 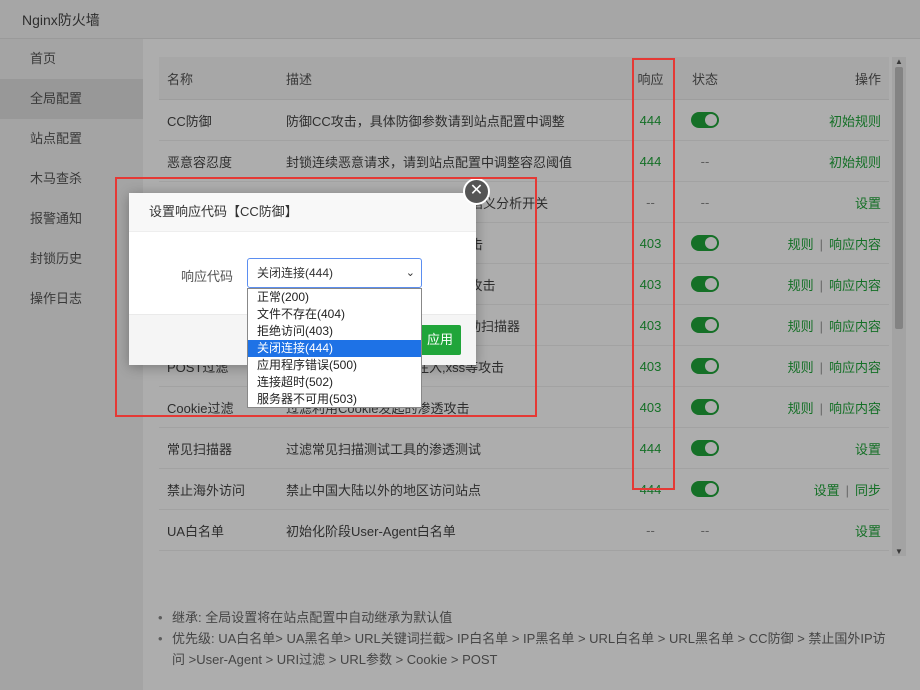 What do you see at coordinates (653, 274) in the screenshot?
I see `code-column-highlight-box` at bounding box center [653, 274].